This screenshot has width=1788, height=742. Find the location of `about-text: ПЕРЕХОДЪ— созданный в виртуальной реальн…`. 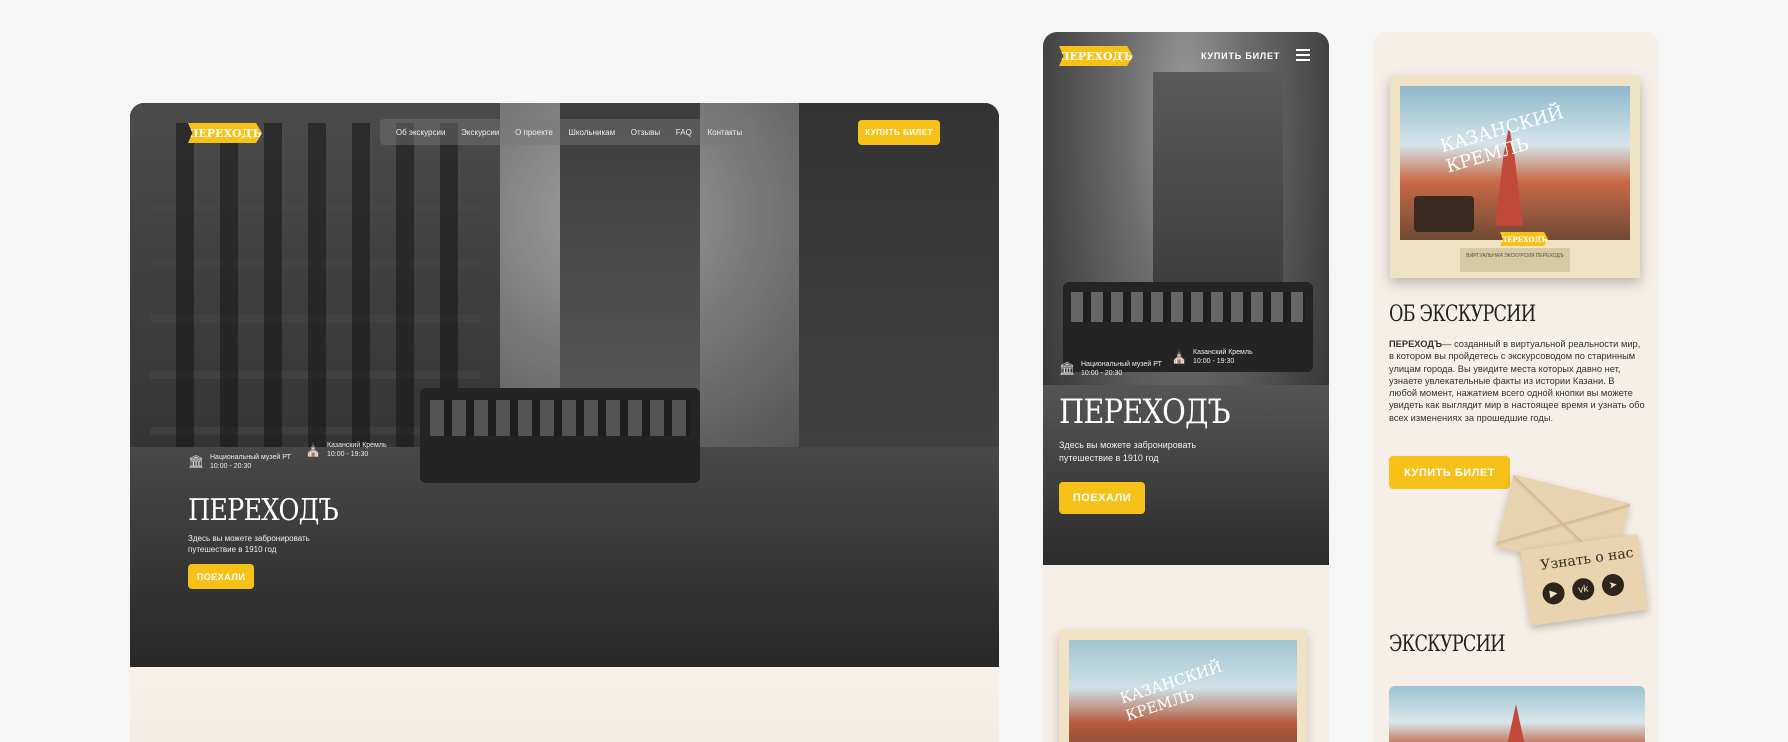

about-text: ПЕРЕХОДЪ— созданный в виртуальной реальн… is located at coordinates (1517, 381).